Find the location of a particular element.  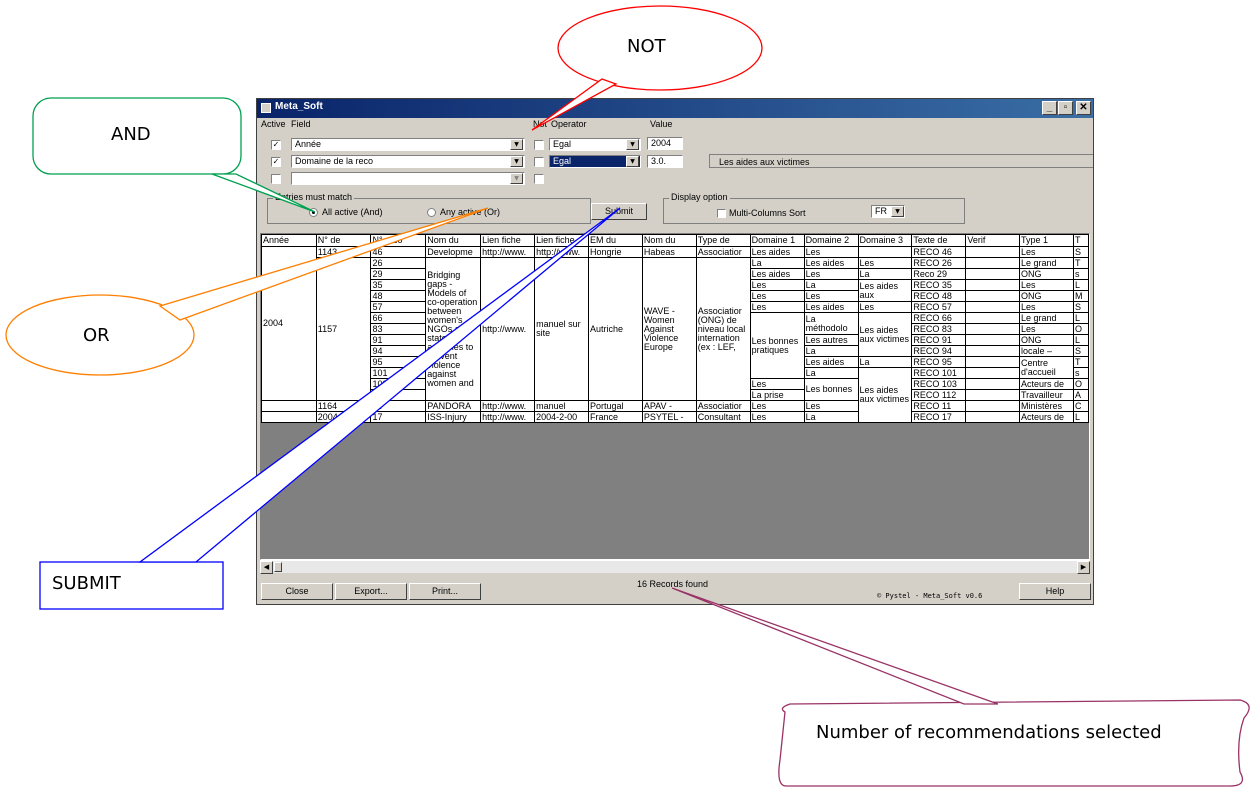

submit-callout-label: SUBMIT is located at coordinates (86, 583).